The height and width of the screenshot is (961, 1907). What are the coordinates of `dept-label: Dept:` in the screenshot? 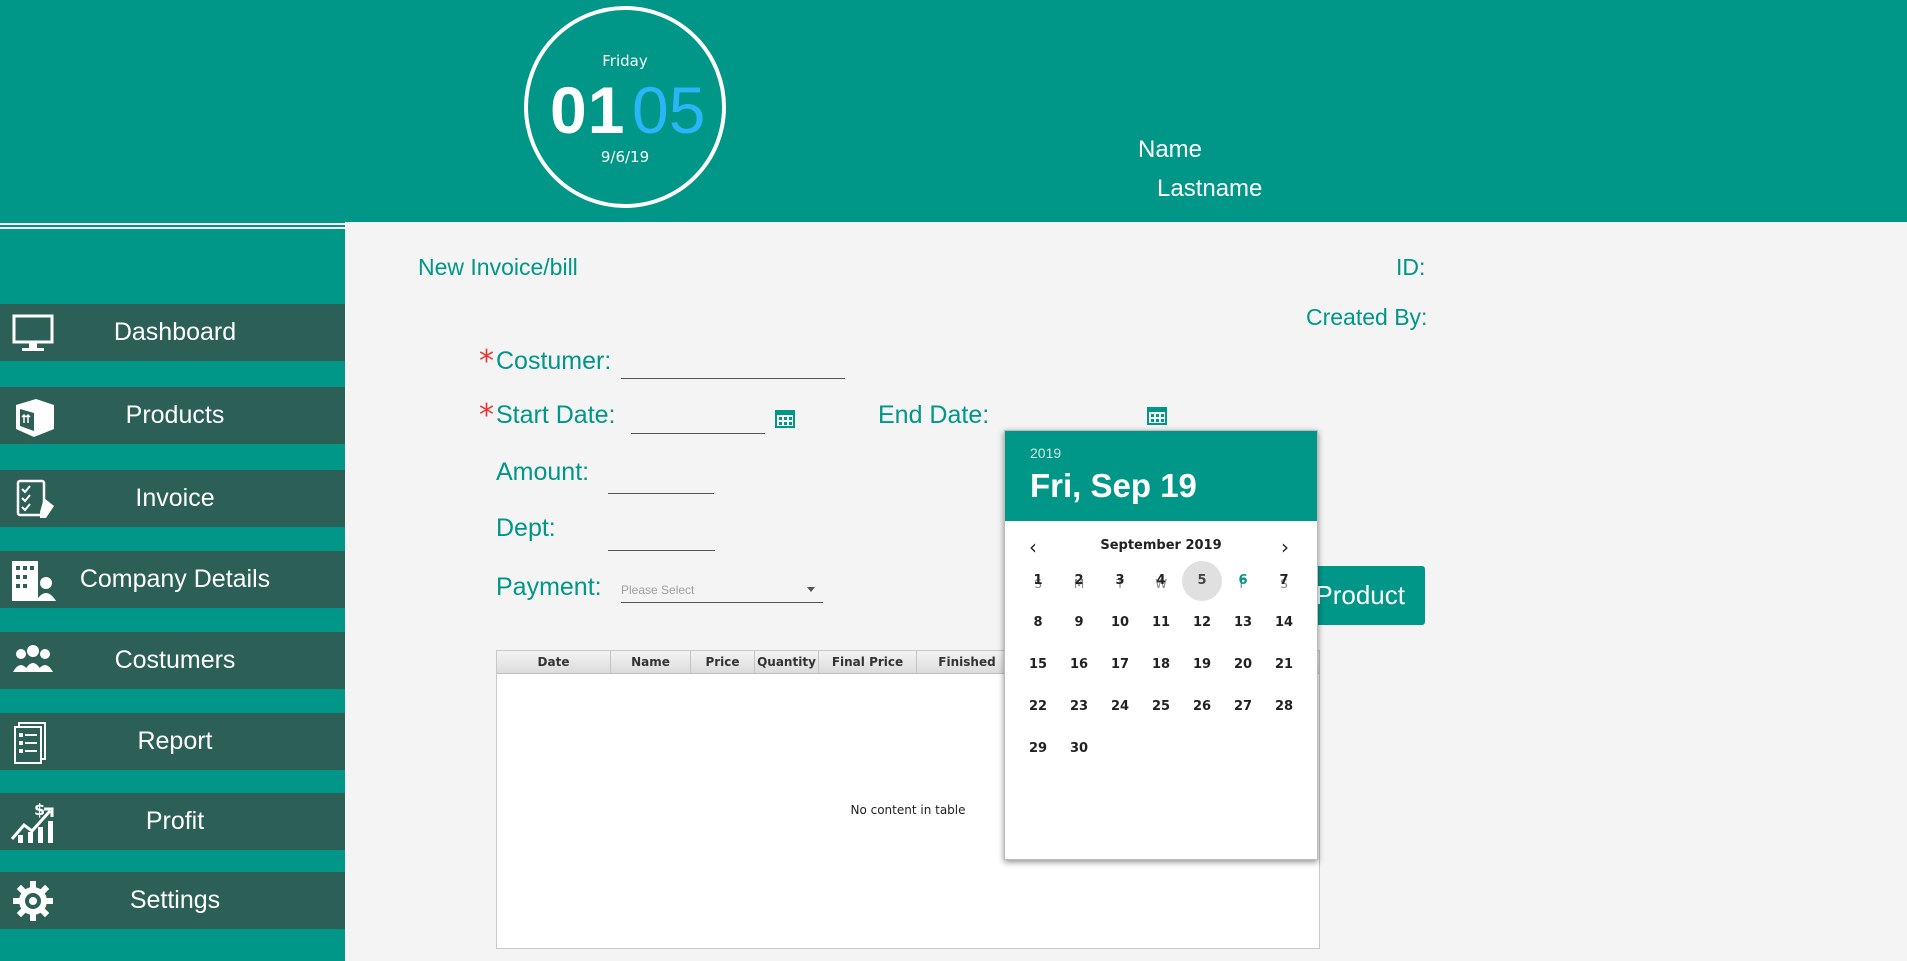 It's located at (526, 528).